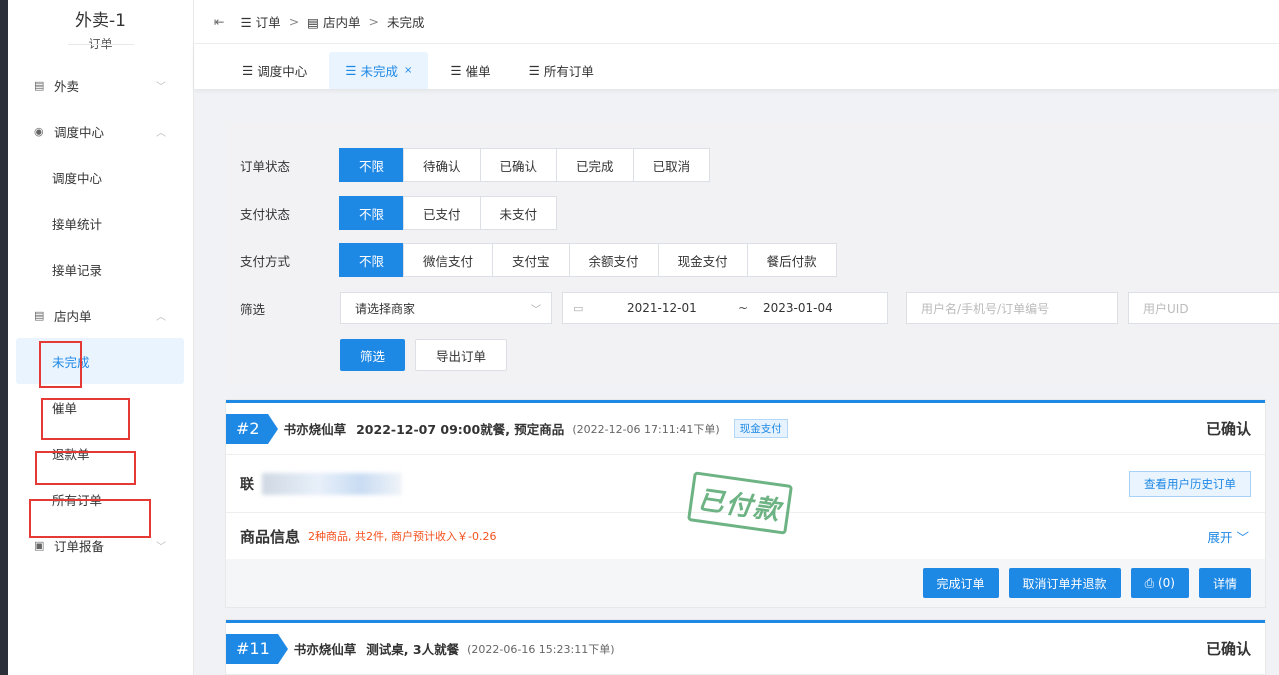  Describe the element at coordinates (1220, 537) in the screenshot. I see `expand-label: 展开` at that location.